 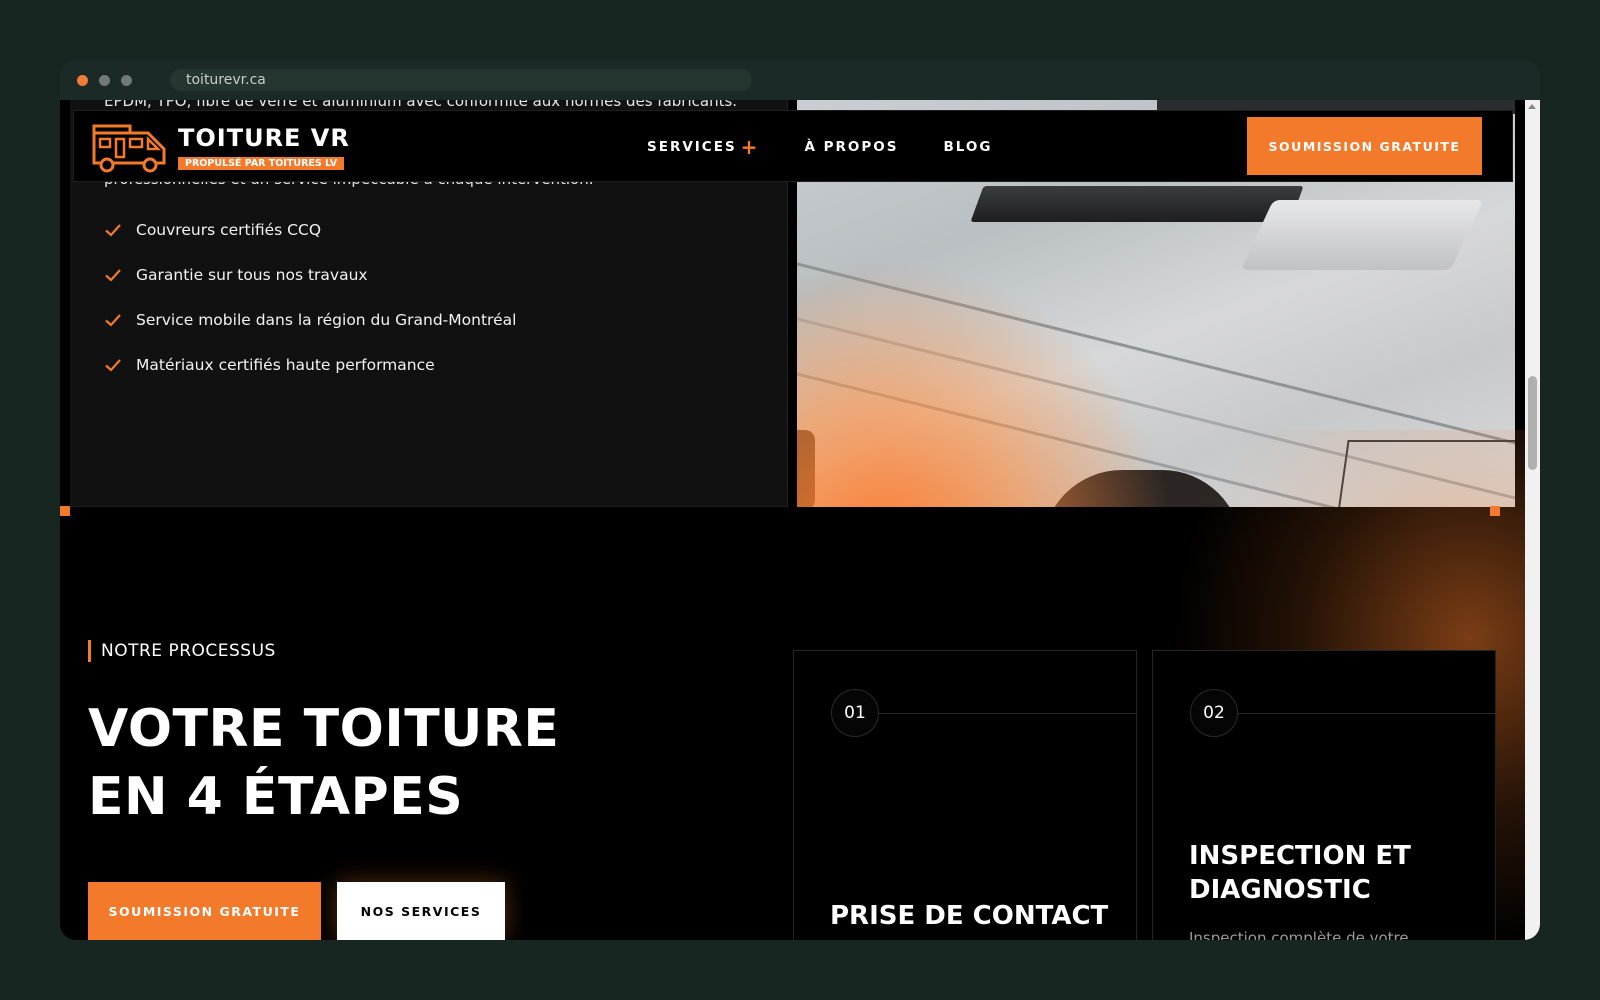 What do you see at coordinates (855, 713) in the screenshot?
I see `step-number: 01` at bounding box center [855, 713].